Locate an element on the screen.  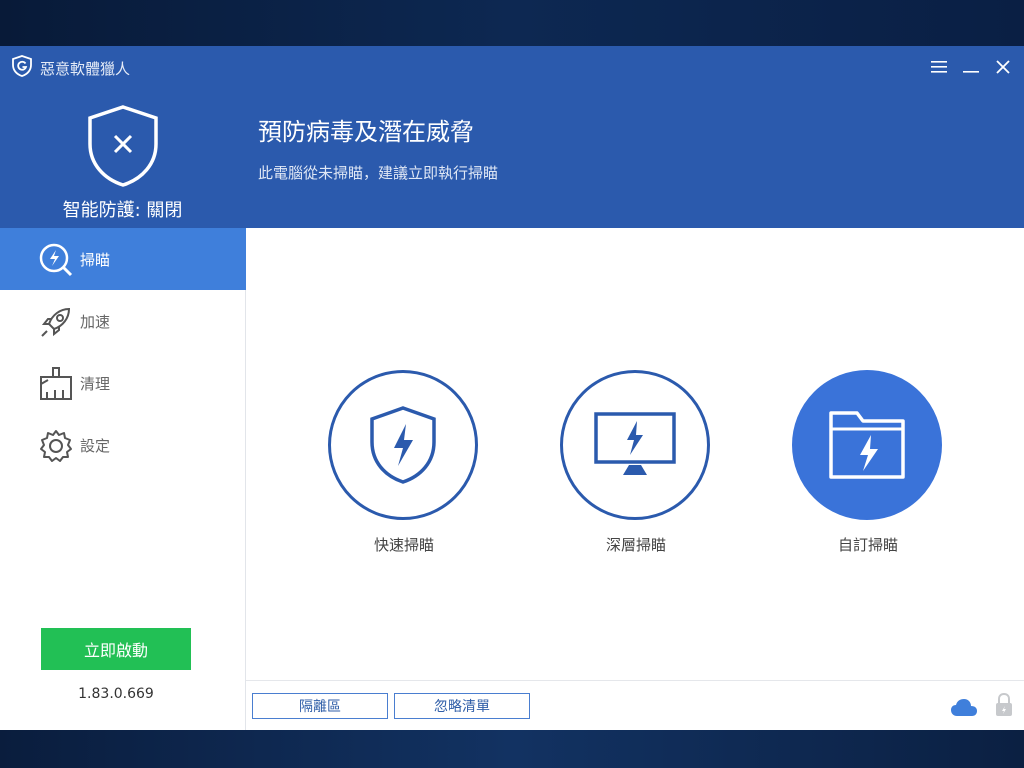
sidebar-item-scan: 掃瞄 is located at coordinates (123, 259).